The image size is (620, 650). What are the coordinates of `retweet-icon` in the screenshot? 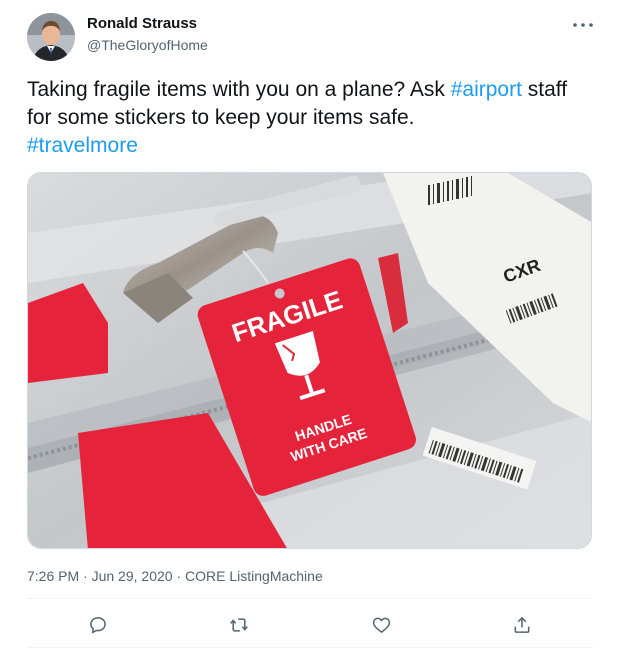 It's located at (239, 625).